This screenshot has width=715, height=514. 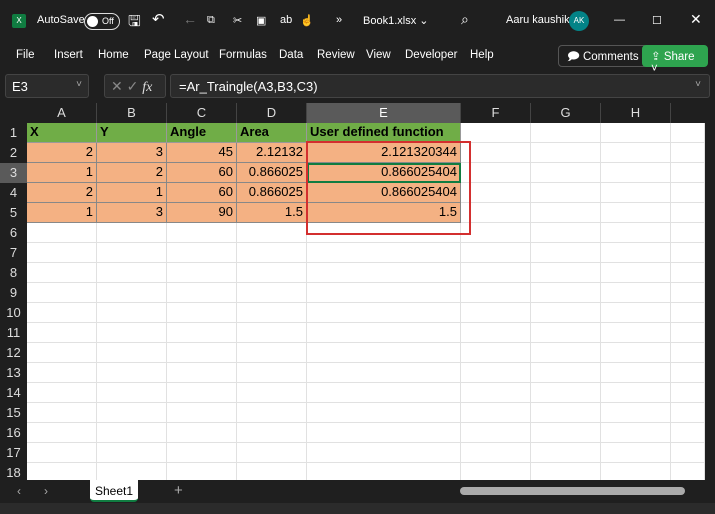 I want to click on data-cell-d4: 0.866025, so click(x=272, y=193).